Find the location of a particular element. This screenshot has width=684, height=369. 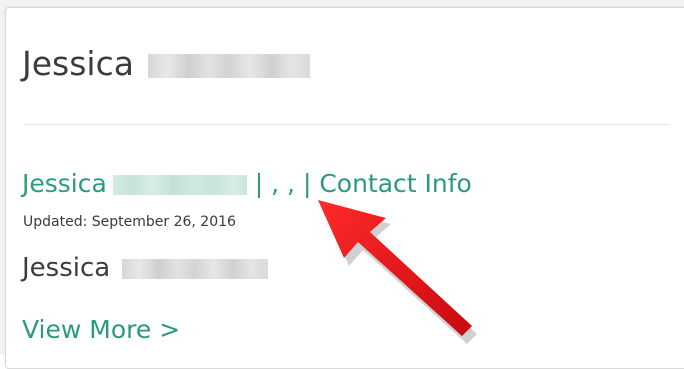

redacted-link-last-name is located at coordinates (179, 185).